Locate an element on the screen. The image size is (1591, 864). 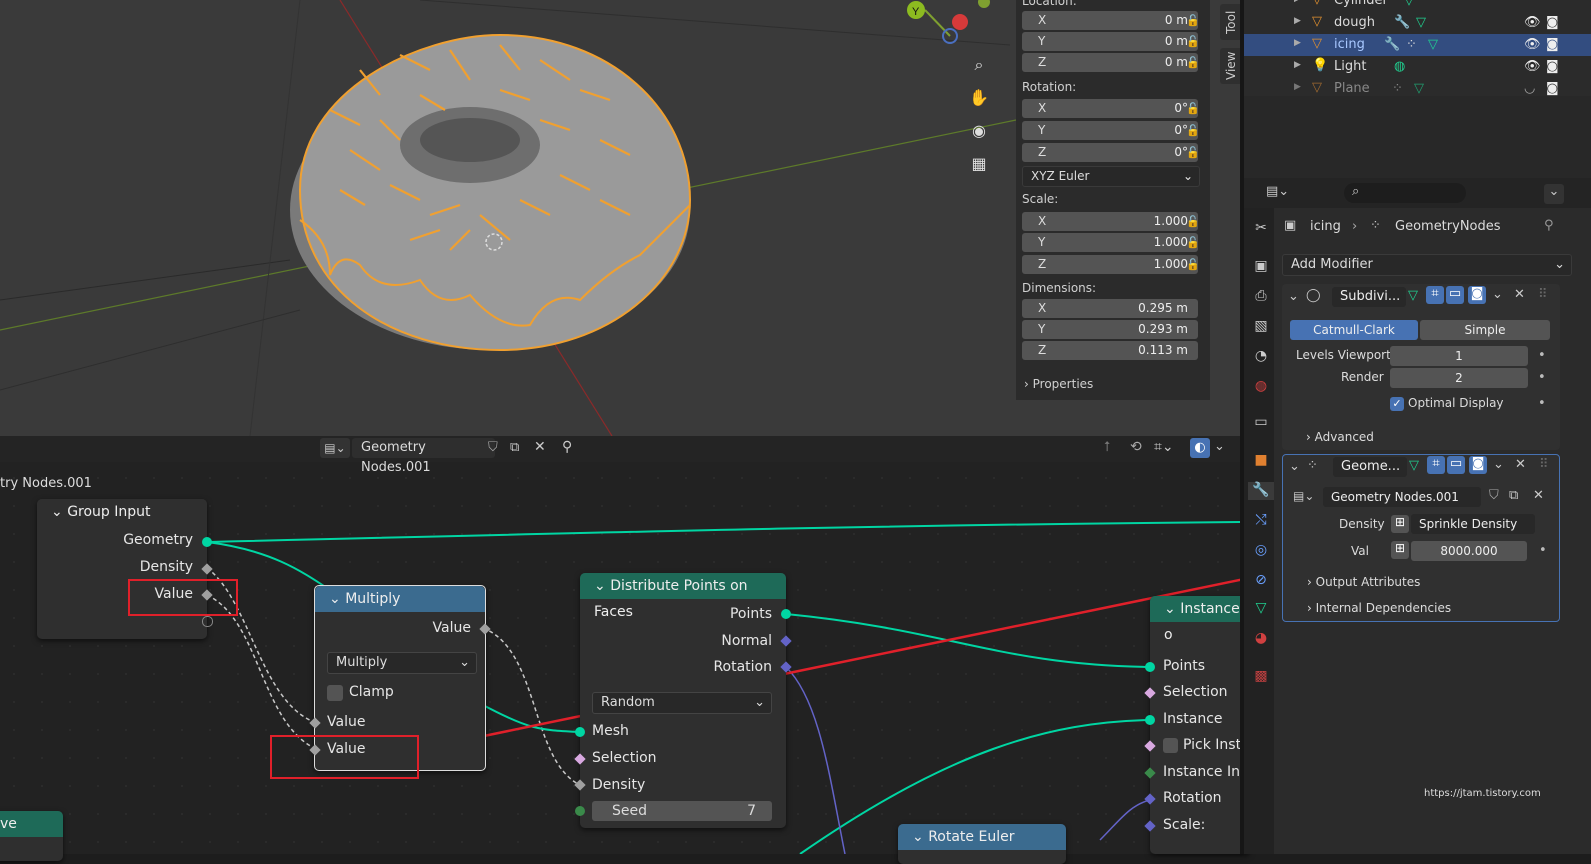
parent-arrow-icon: ⭡ is located at coordinates (1107, 447).